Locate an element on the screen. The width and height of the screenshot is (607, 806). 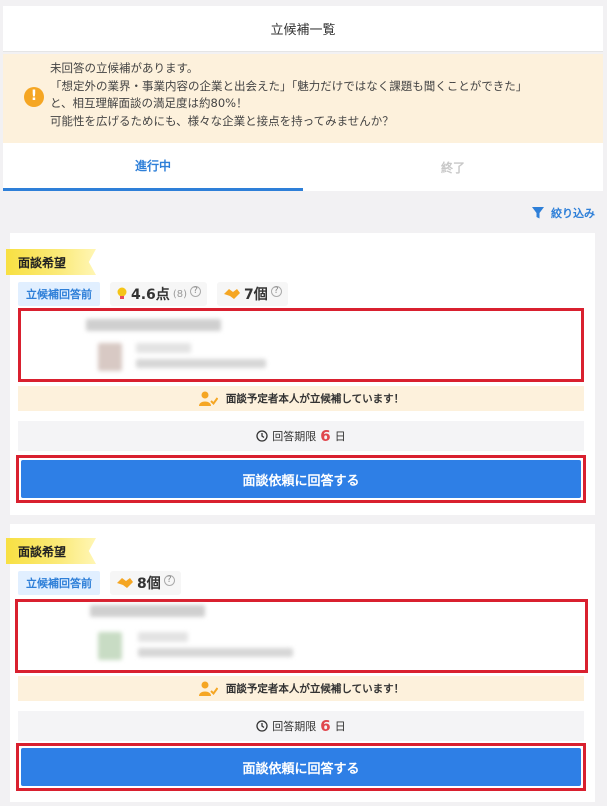
notice-line: と、相互理解面談の満足度は約80%！ is located at coordinates (149, 103).